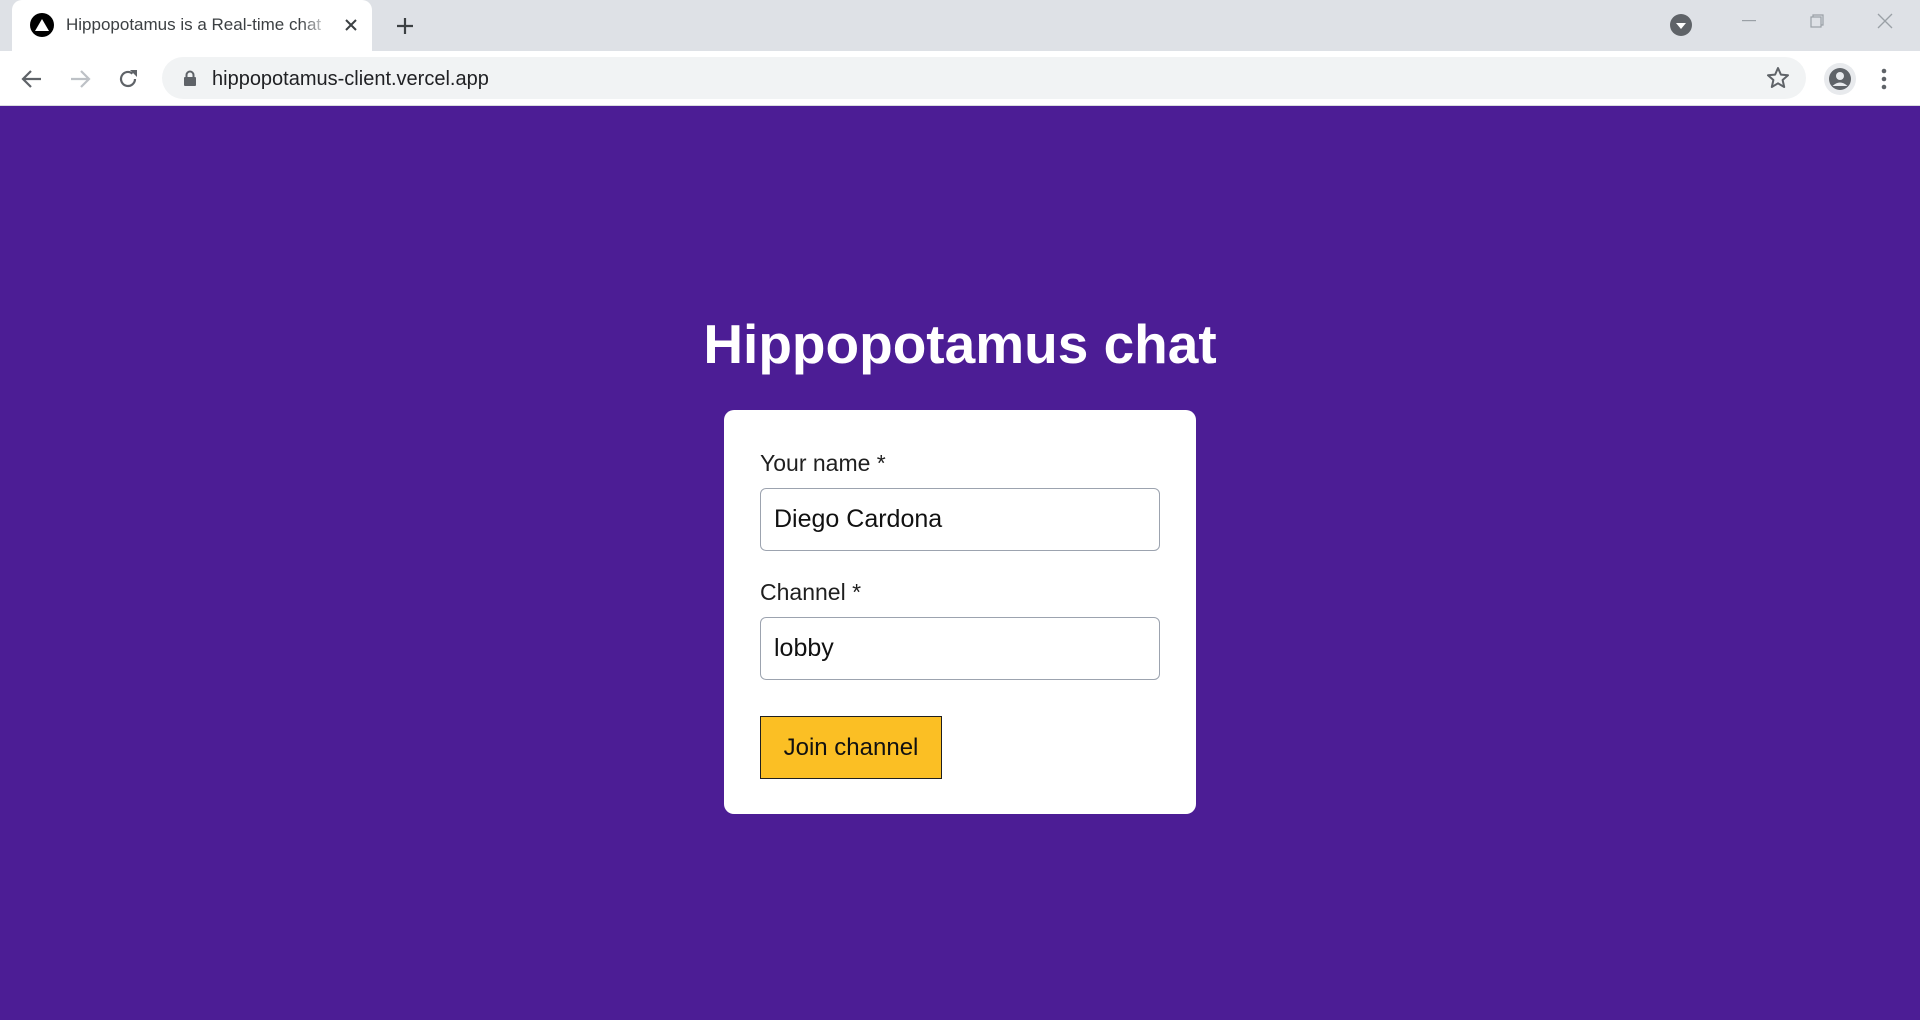 This screenshot has width=1920, height=1020. What do you see at coordinates (960, 612) in the screenshot?
I see `join-form-card: Your name * Channel * Join channel` at bounding box center [960, 612].